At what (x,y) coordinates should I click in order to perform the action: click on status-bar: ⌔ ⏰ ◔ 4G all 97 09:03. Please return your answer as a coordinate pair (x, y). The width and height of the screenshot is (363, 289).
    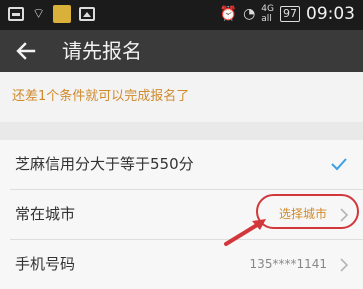
    Looking at the image, I should click on (181, 15).